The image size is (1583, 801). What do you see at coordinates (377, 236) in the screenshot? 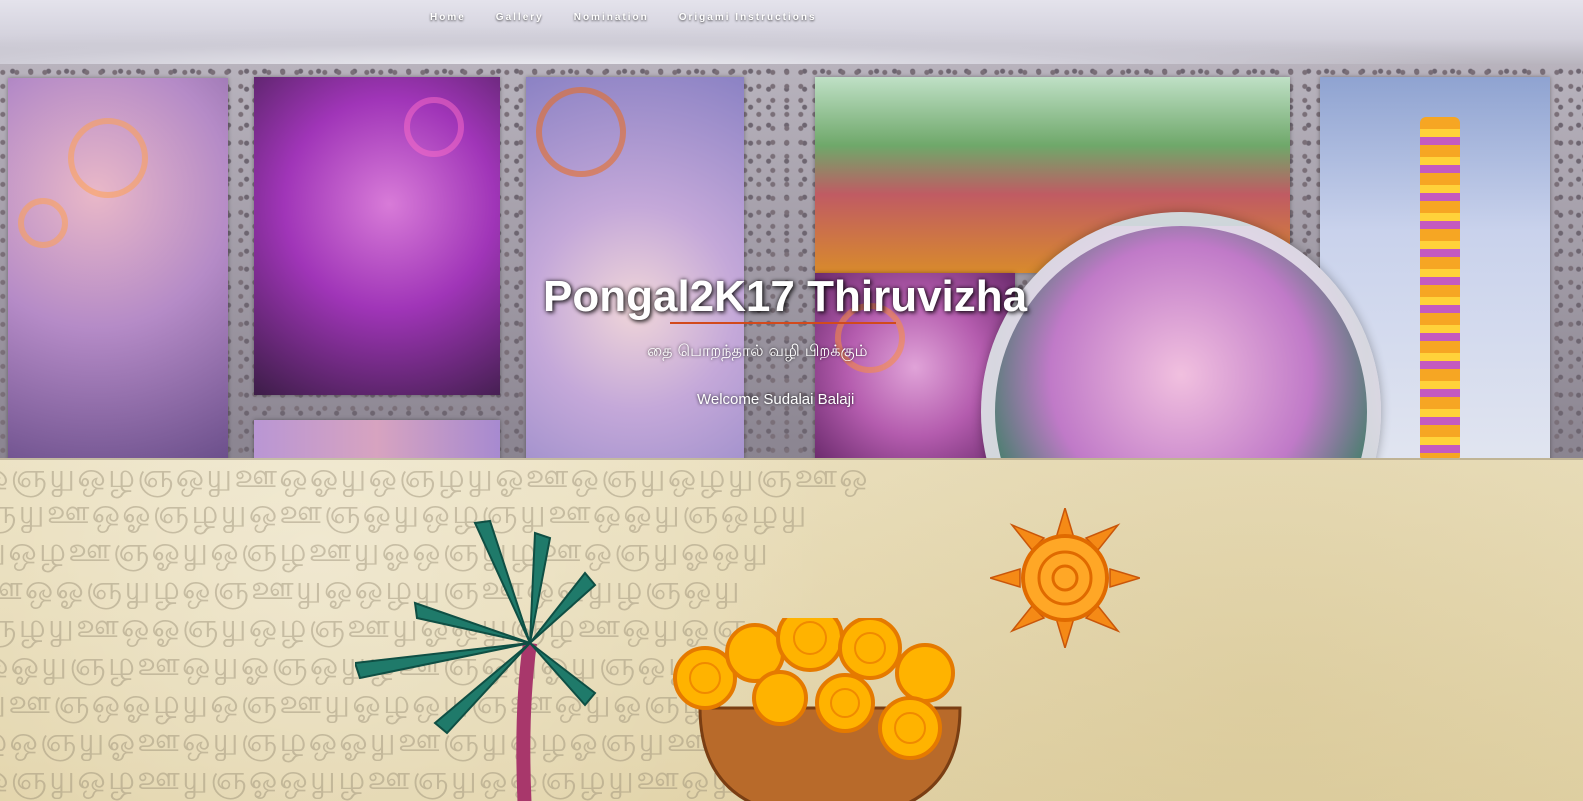
I see `dancer-photo` at bounding box center [377, 236].